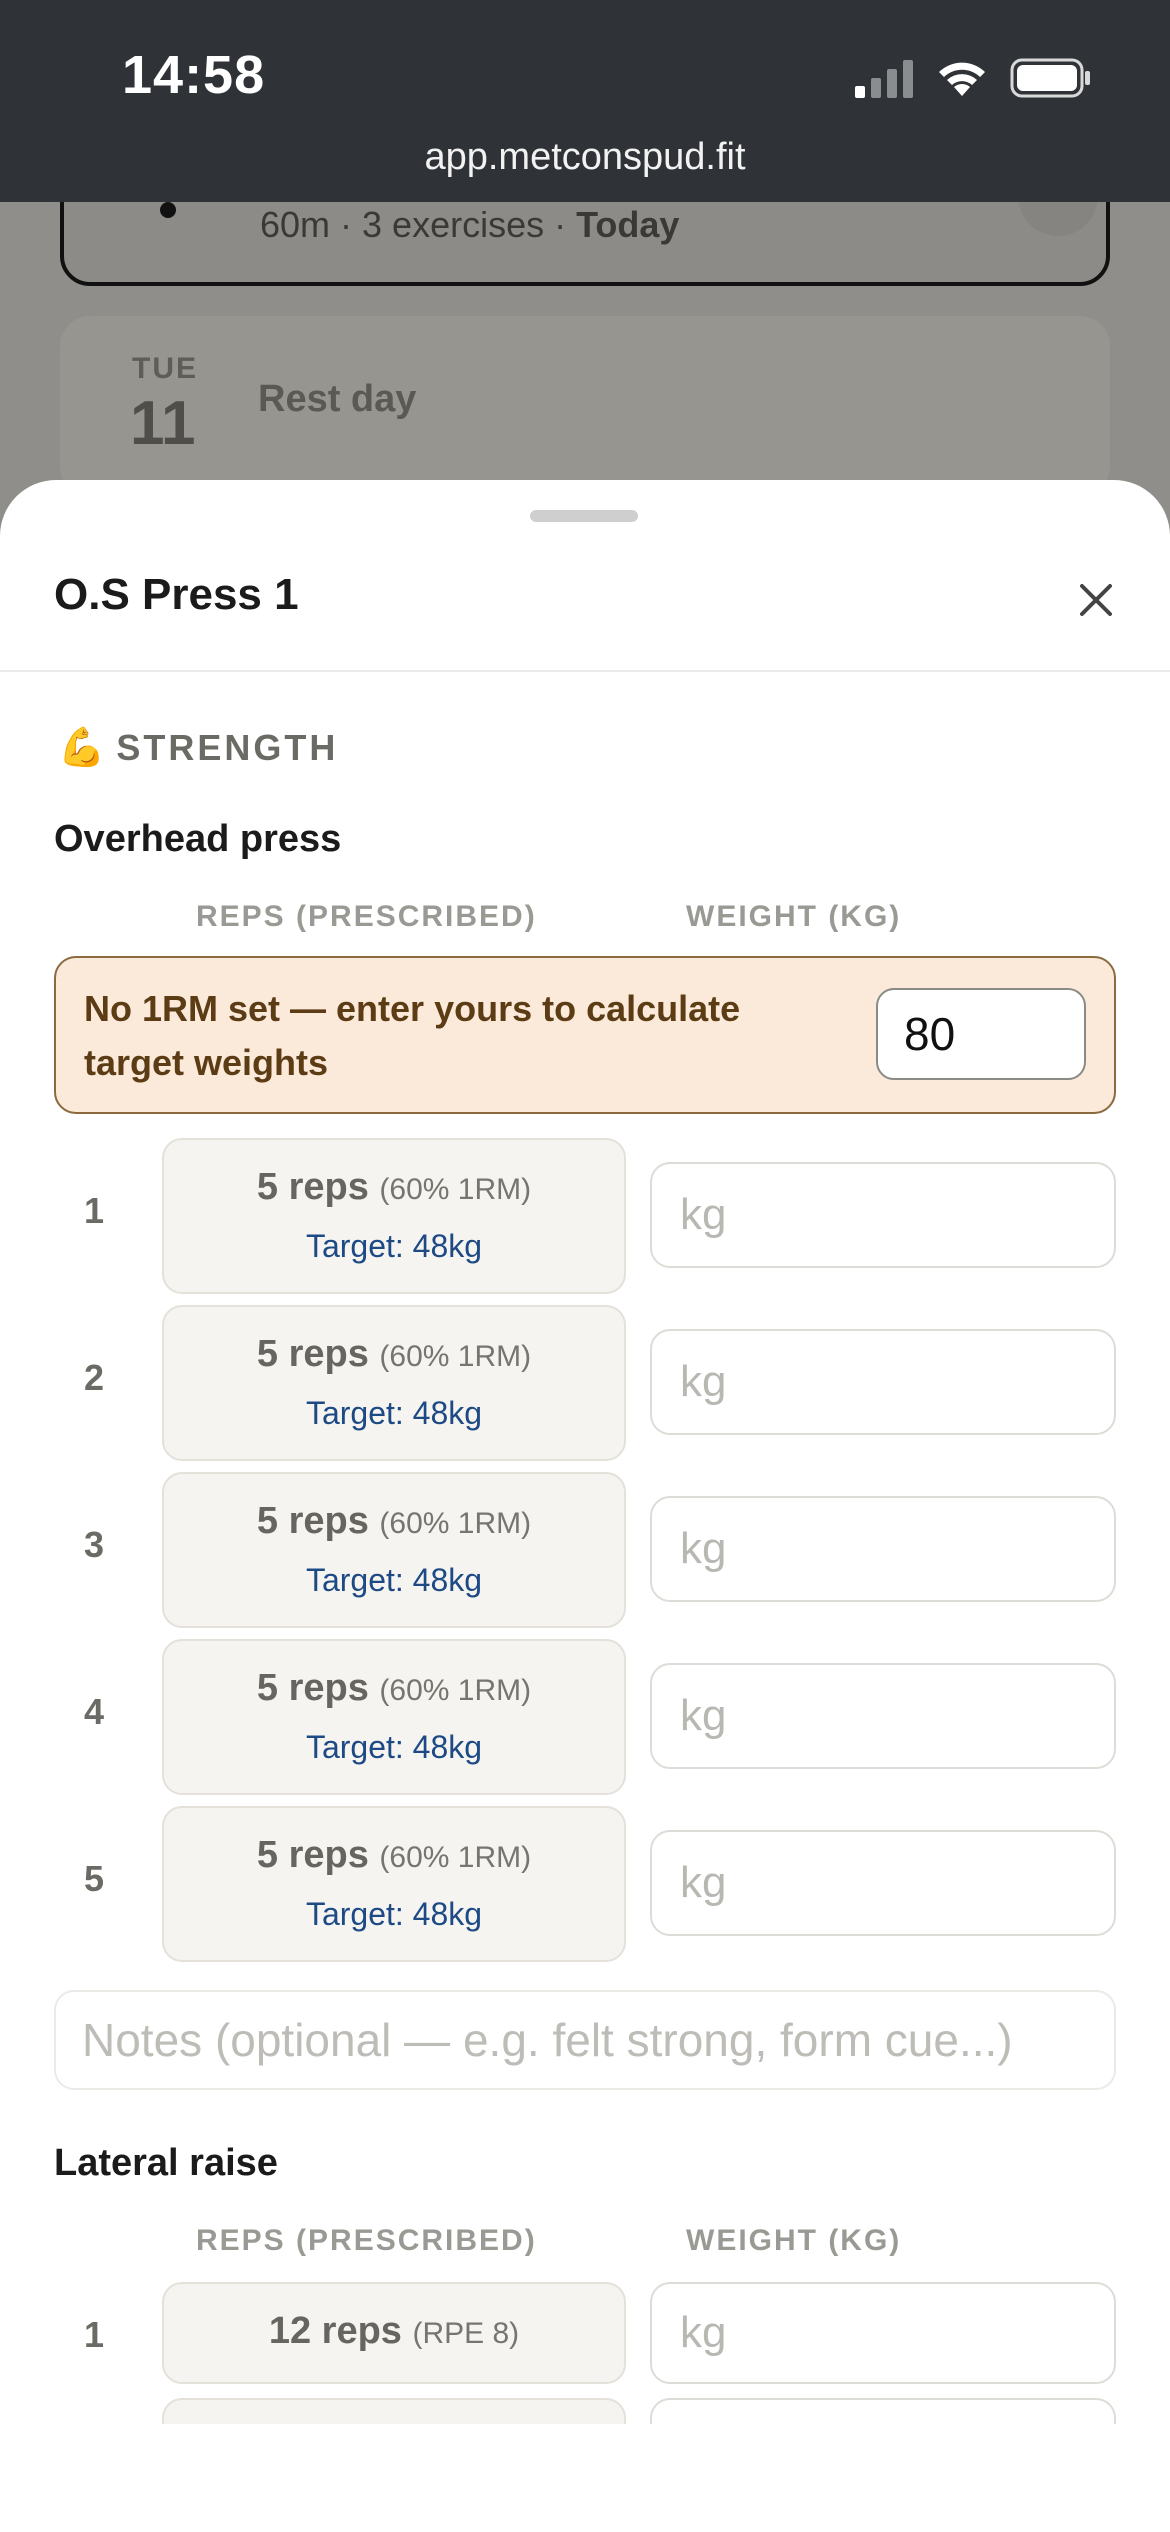 The width and height of the screenshot is (1170, 2532). I want to click on today-card-status-circle, so click(1058, 219).